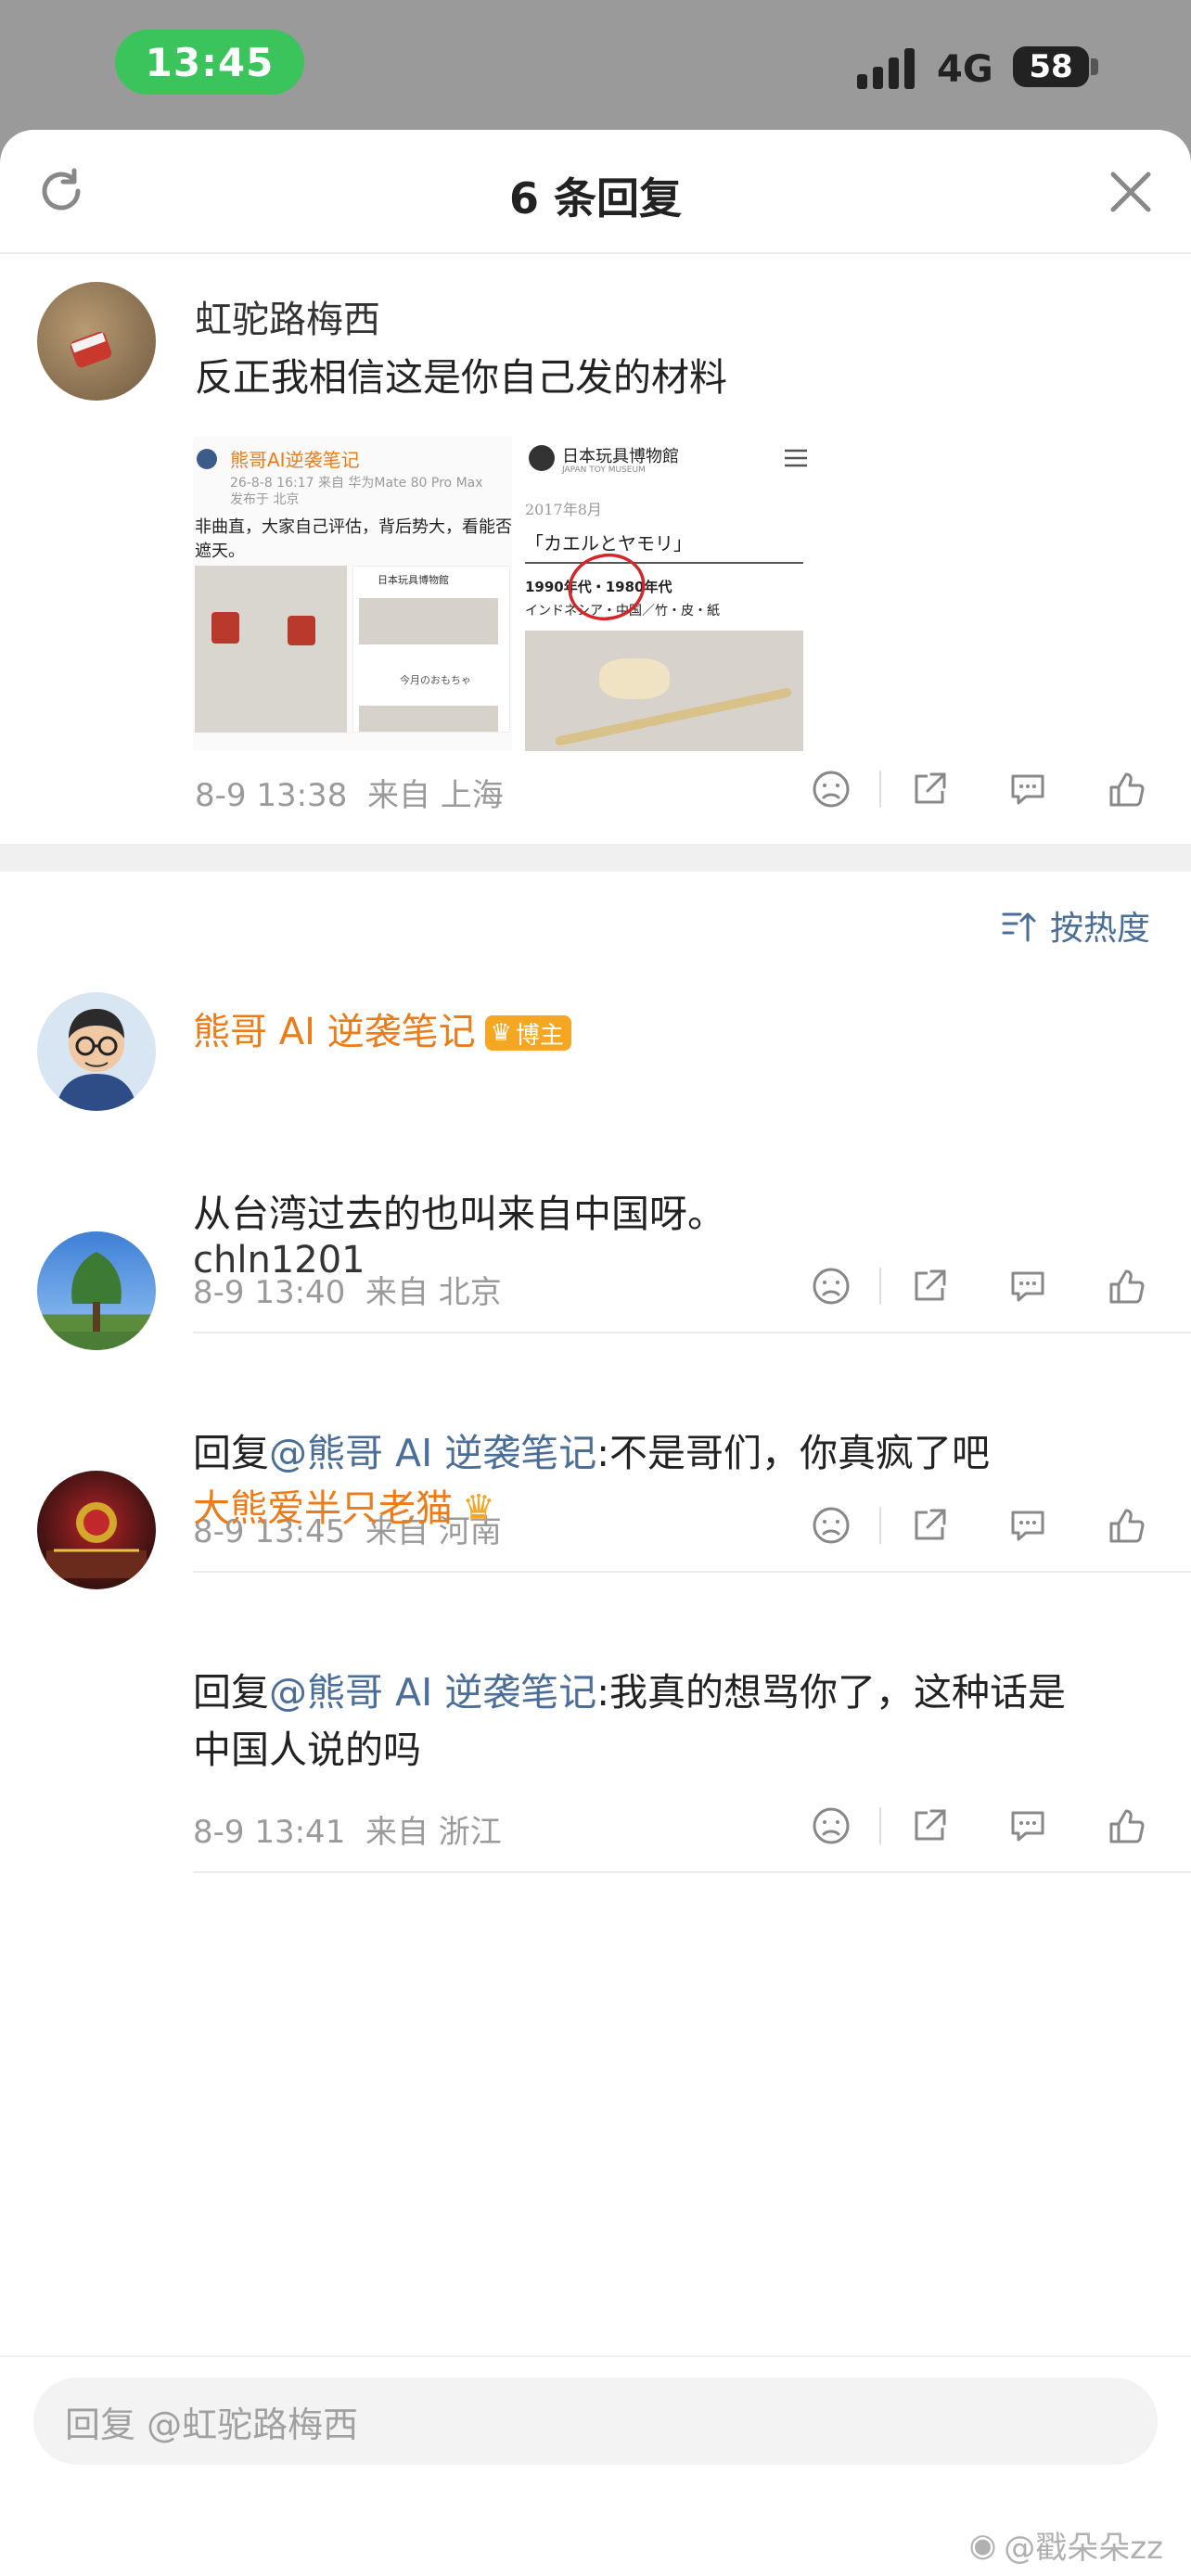 The height and width of the screenshot is (2576, 1191). Describe the element at coordinates (1051, 66) in the screenshot. I see `battery-icon: 58` at that location.